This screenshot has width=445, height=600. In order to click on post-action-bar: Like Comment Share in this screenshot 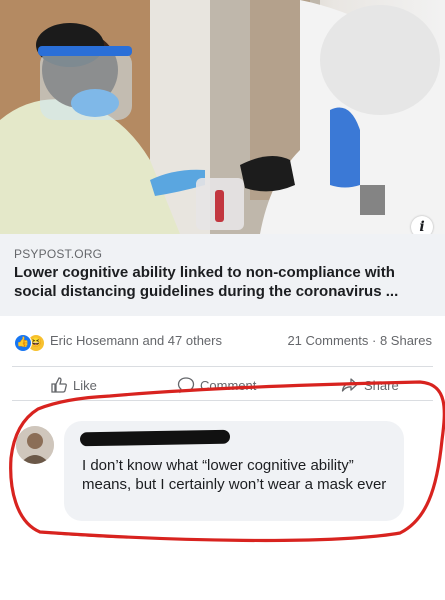, I will do `click(222, 386)`.